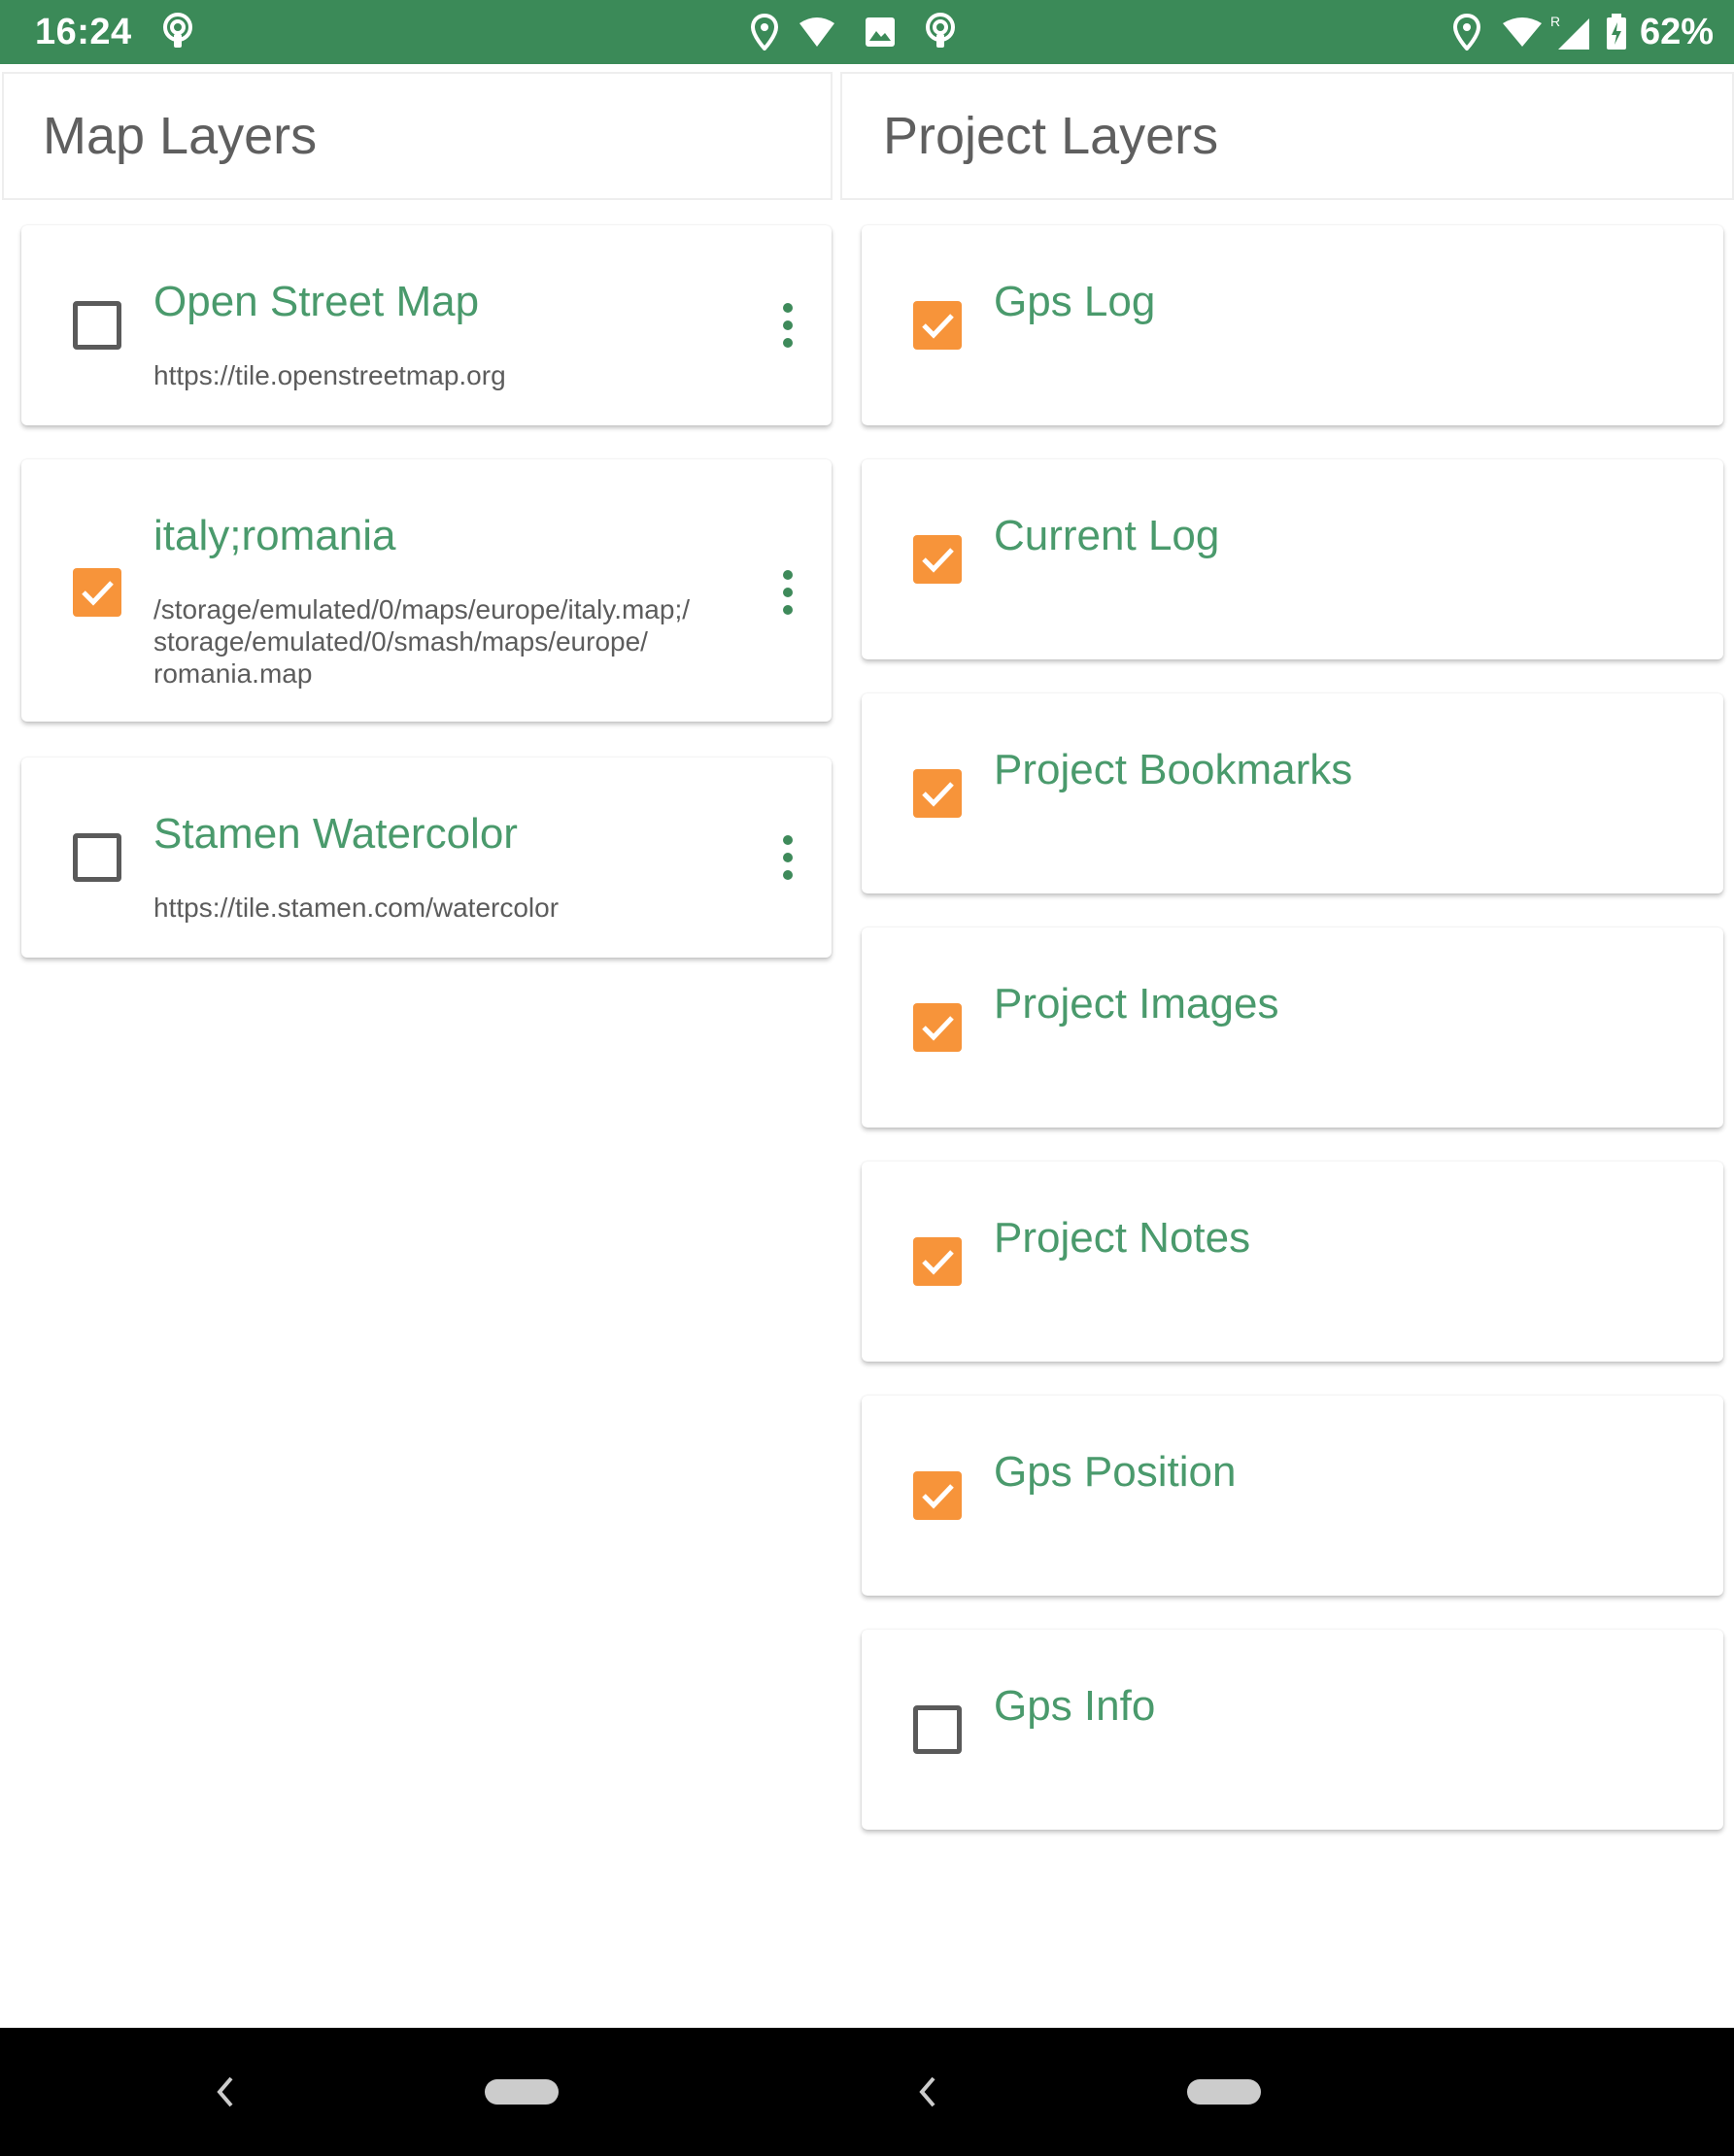 This screenshot has height=2156, width=1734. What do you see at coordinates (1292, 559) in the screenshot?
I see `list-item: Current Log` at bounding box center [1292, 559].